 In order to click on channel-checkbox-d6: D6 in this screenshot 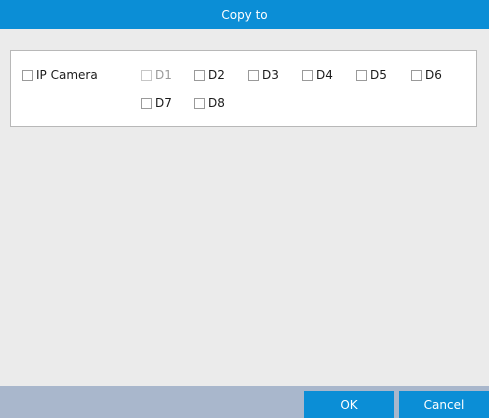, I will do `click(426, 75)`.